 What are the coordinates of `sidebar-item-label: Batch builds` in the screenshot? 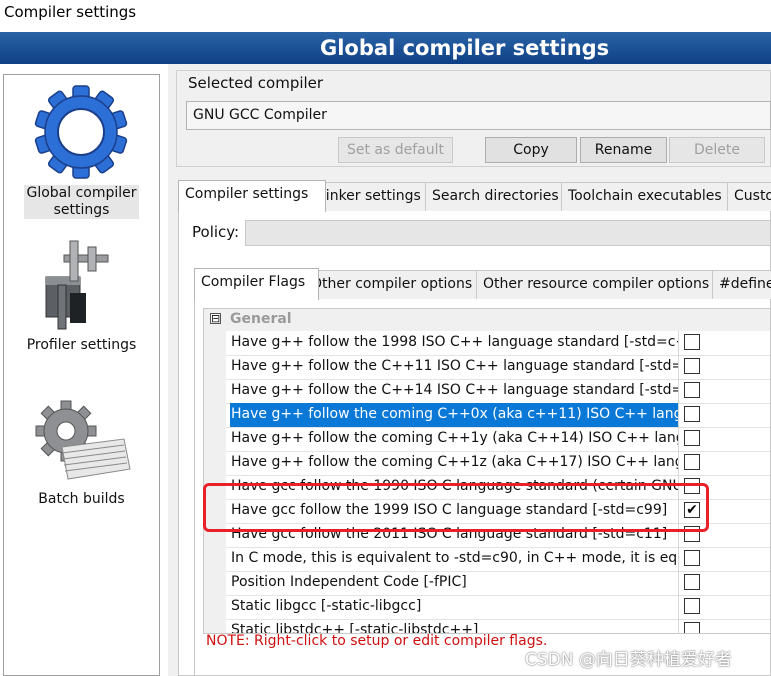 It's located at (81, 499).